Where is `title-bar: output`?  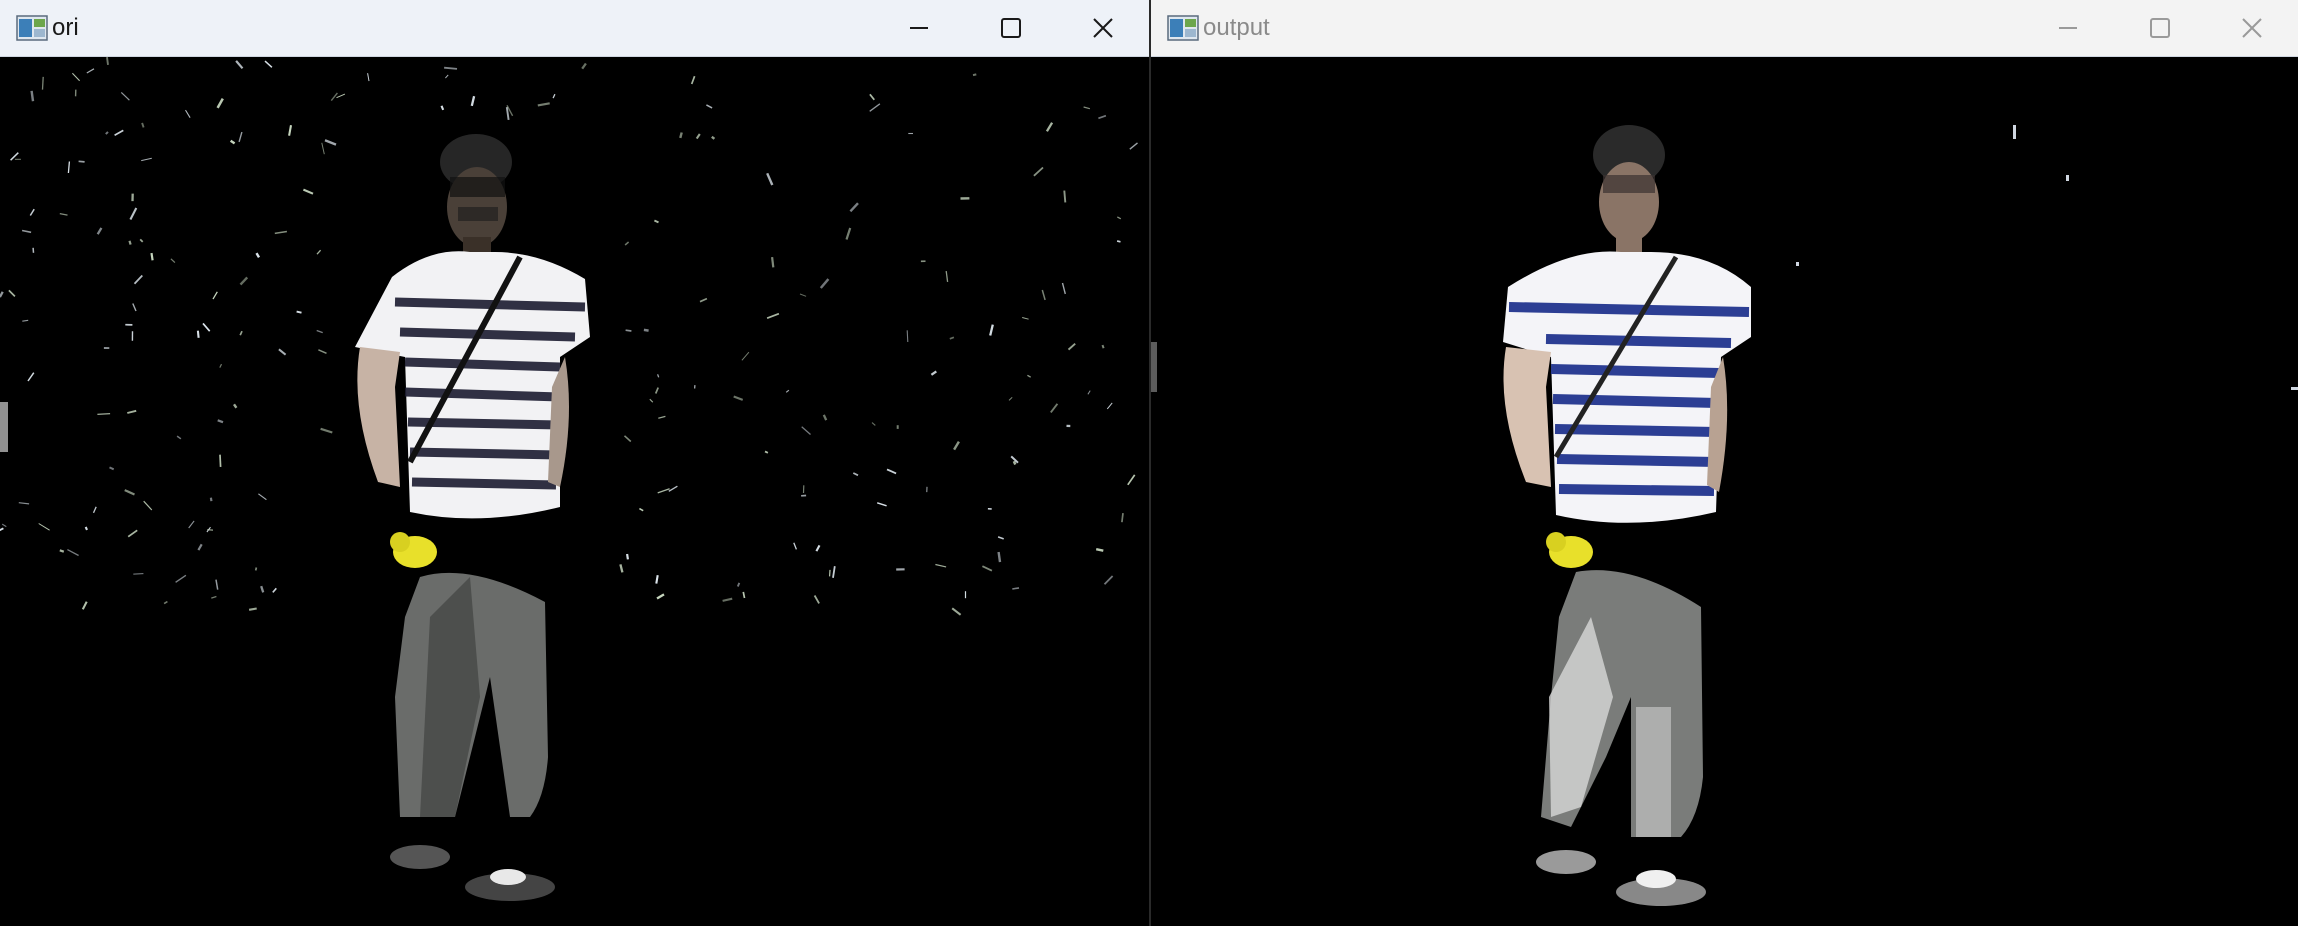
title-bar: output is located at coordinates (1724, 28).